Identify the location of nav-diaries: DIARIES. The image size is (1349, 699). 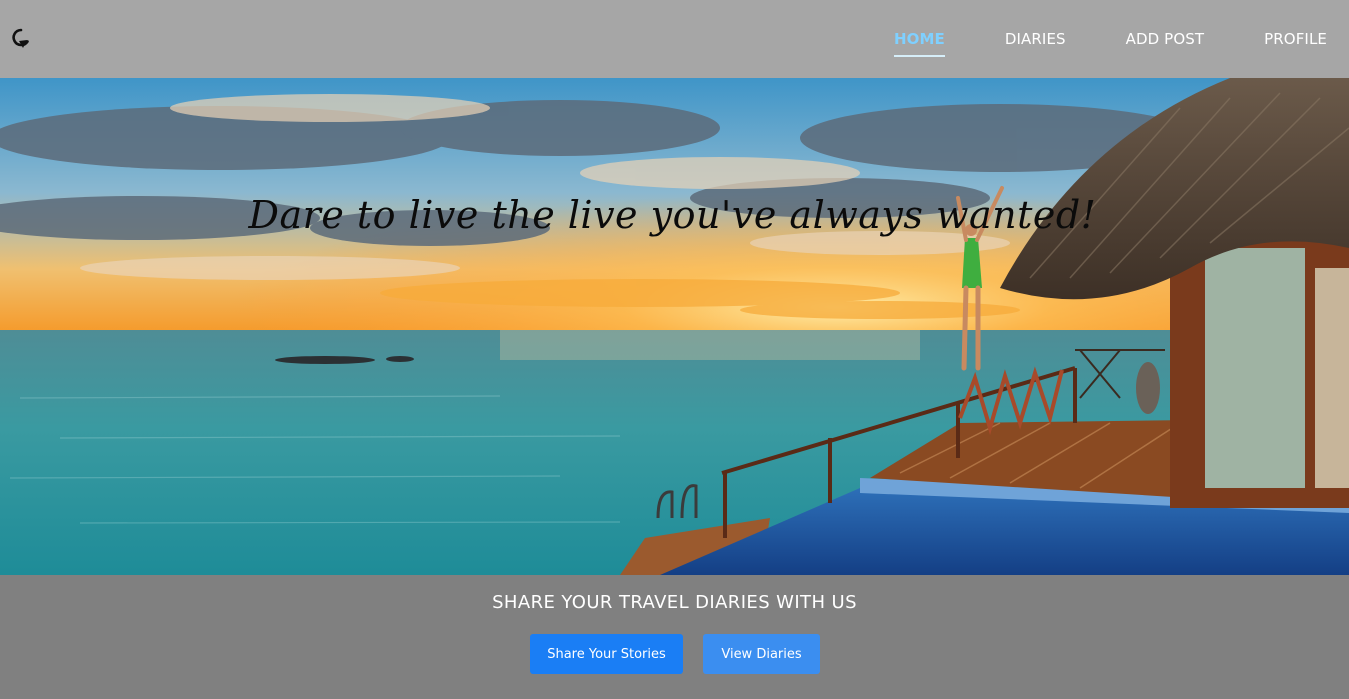
(1035, 39).